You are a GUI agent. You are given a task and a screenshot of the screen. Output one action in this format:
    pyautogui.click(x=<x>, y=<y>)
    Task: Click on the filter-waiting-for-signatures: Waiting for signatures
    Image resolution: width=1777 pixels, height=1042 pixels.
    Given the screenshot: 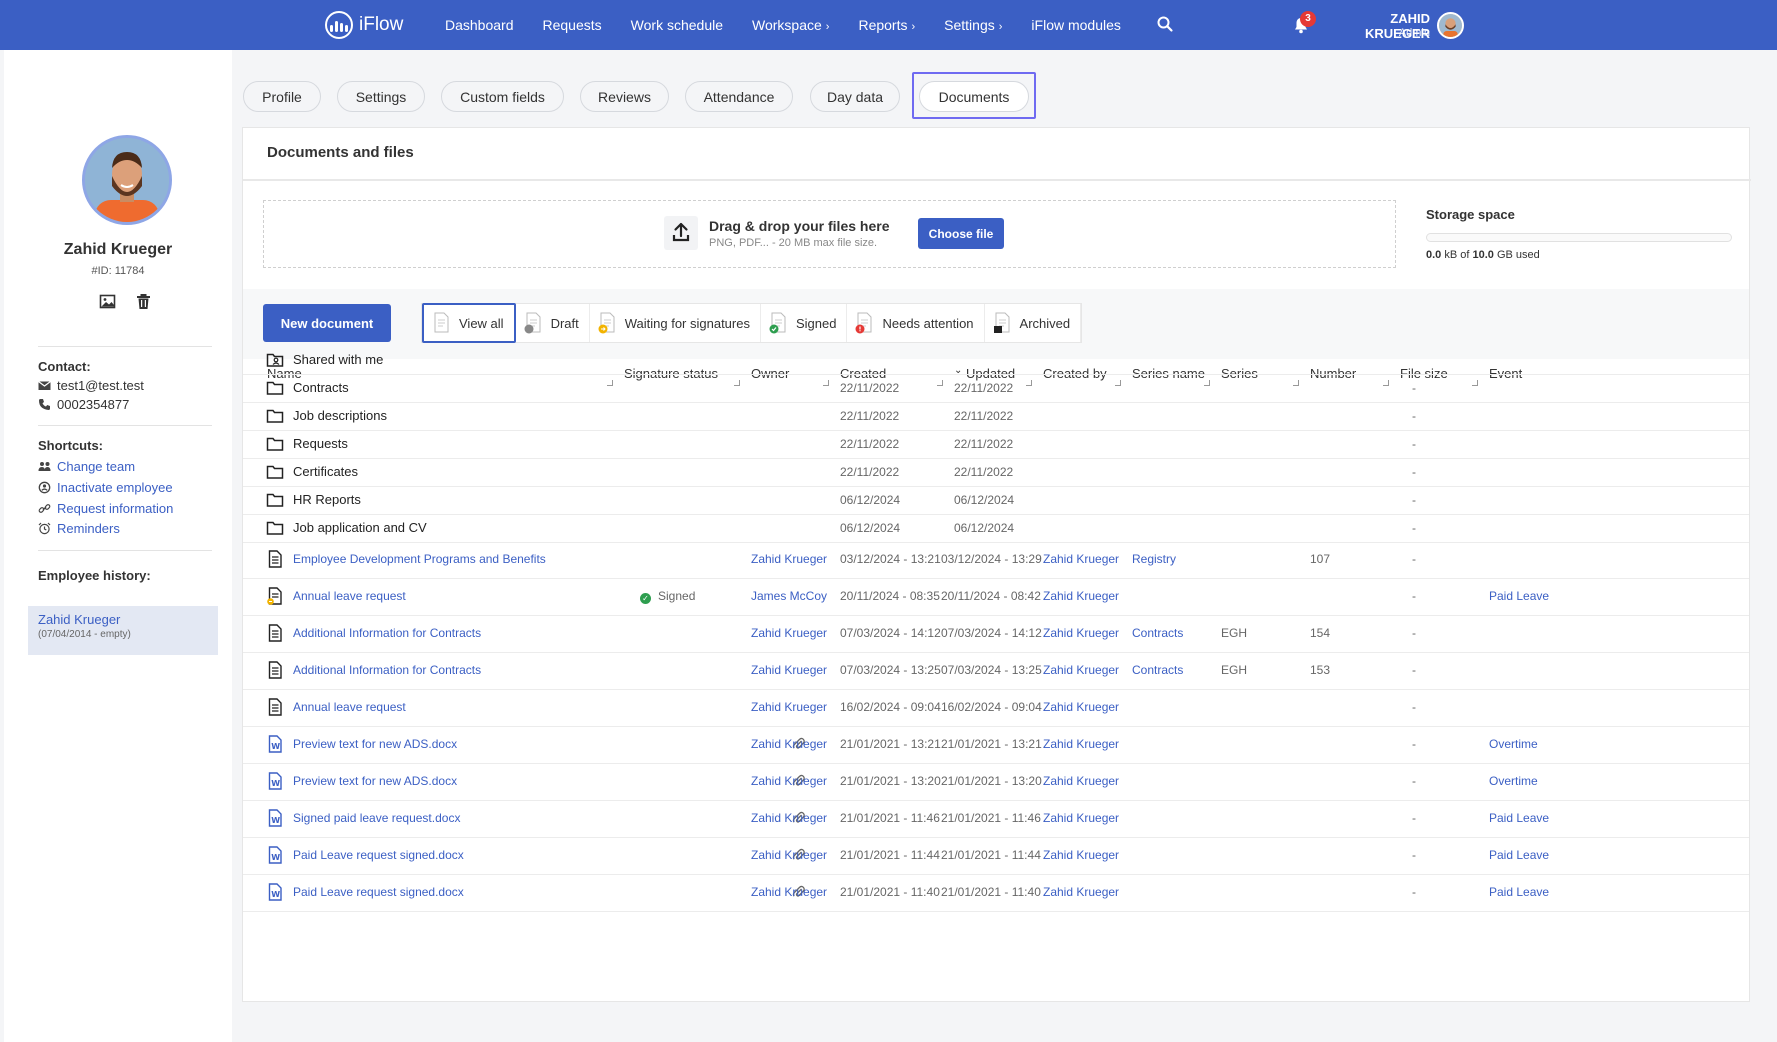 What is the action you would take?
    pyautogui.click(x=675, y=323)
    